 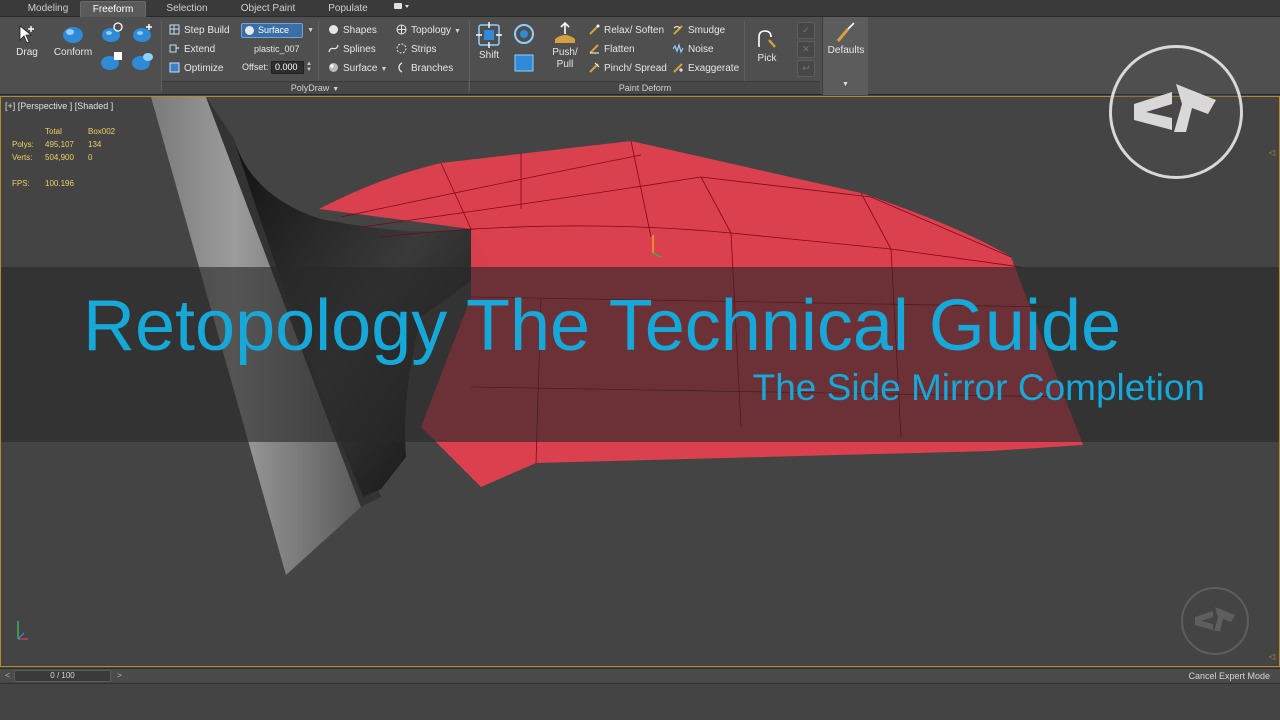 I want to click on scale-tool-button, so click(x=524, y=64).